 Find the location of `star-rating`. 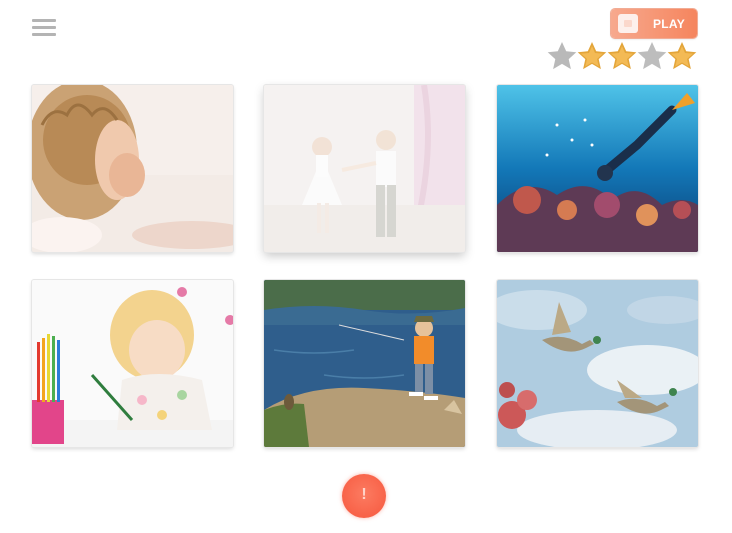

star-rating is located at coordinates (623, 56).